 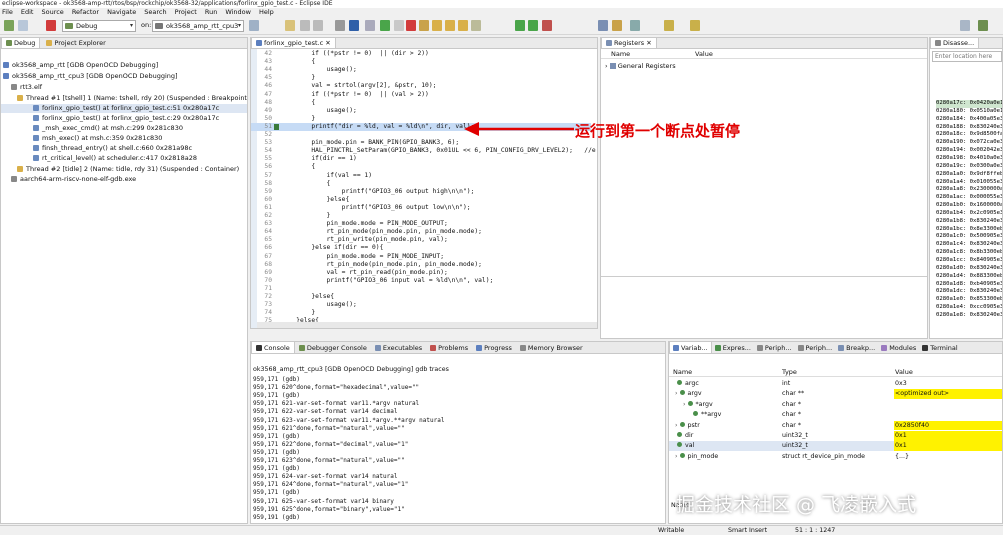 What do you see at coordinates (333, 347) in the screenshot?
I see `tab-debugger-console: Debugger Console` at bounding box center [333, 347].